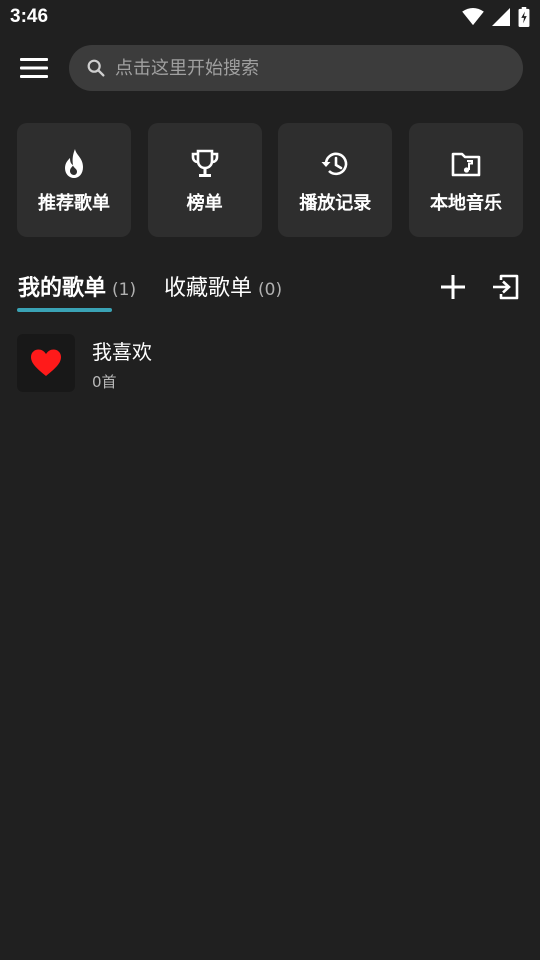 This screenshot has height=960, width=540. I want to click on app-bar, so click(270, 68).